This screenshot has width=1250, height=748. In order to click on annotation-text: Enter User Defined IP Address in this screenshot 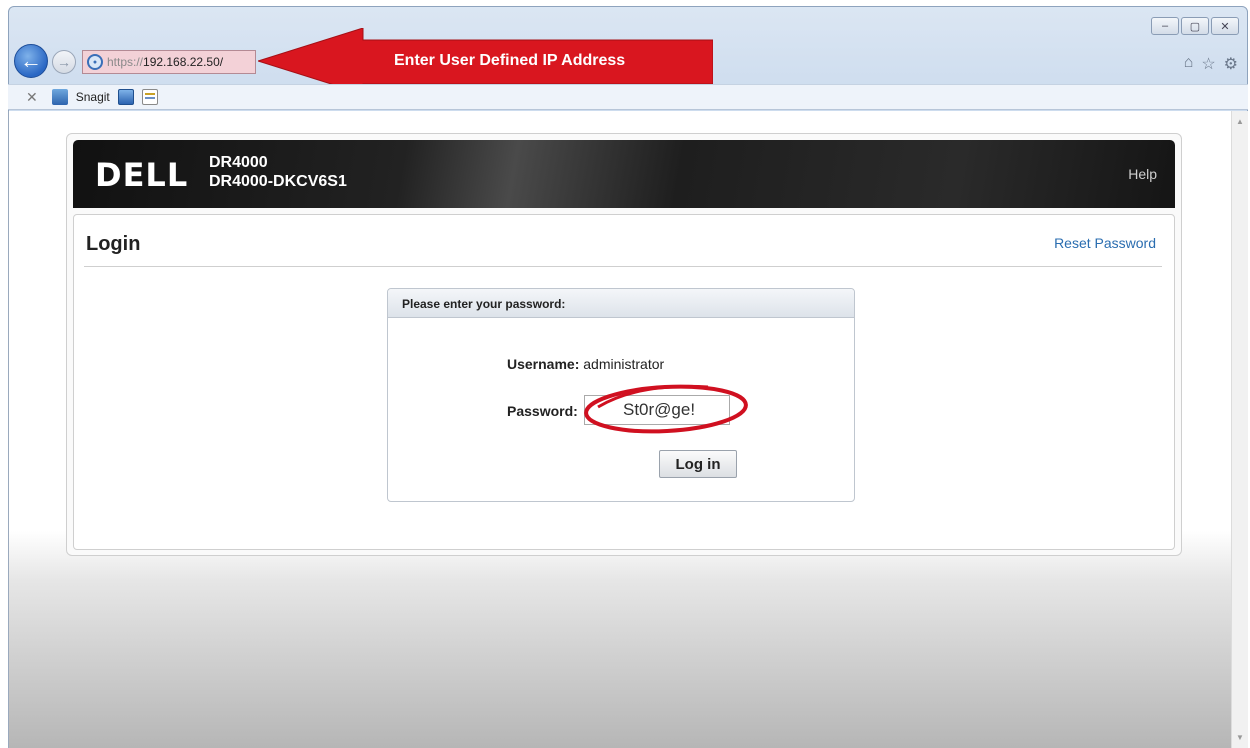, I will do `click(510, 60)`.